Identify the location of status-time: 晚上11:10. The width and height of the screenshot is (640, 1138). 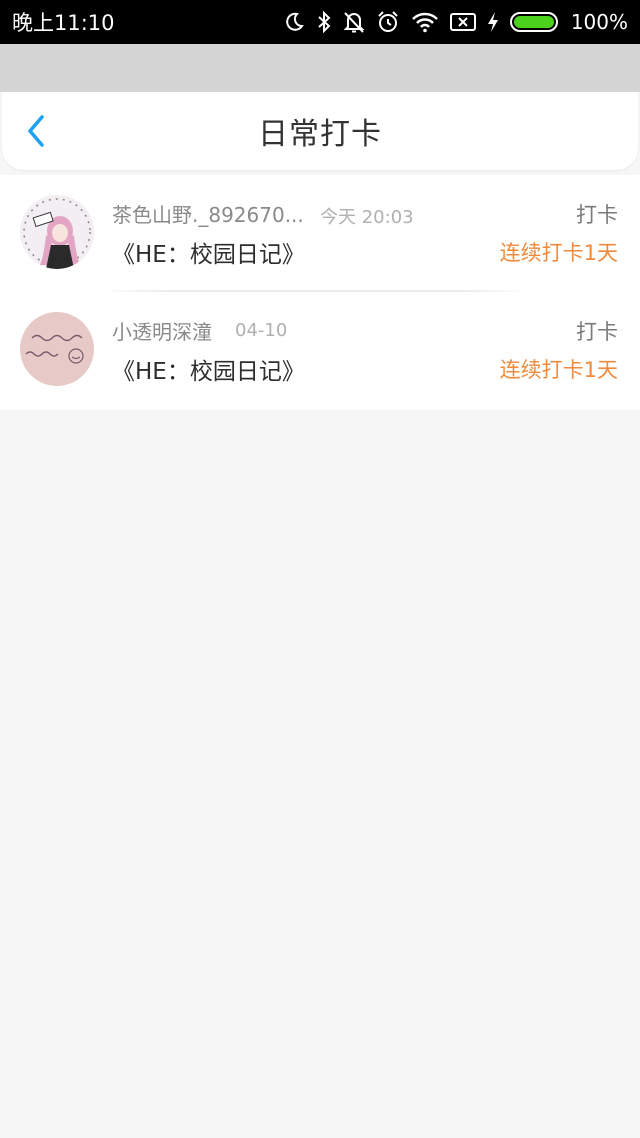
(63, 23).